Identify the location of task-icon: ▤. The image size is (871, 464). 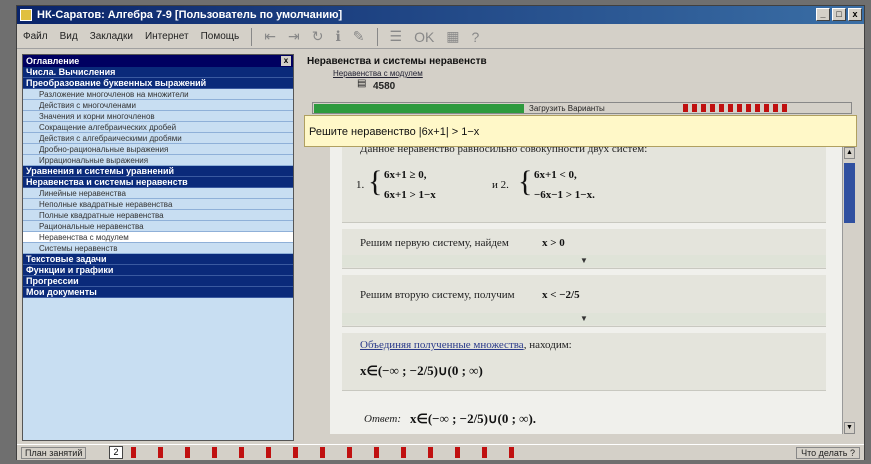
(362, 83).